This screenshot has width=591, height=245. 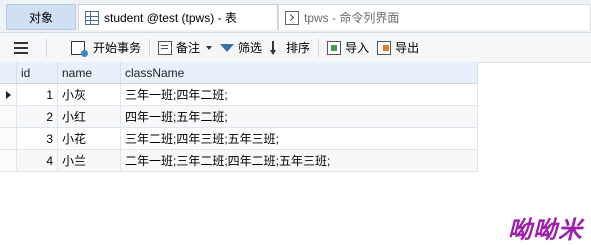 I want to click on column-header-name: name, so click(x=89, y=73).